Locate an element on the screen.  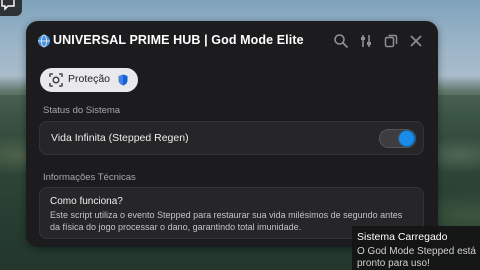
notification-message: O God Mode Stepped está pronto para uso! is located at coordinates (416, 257).